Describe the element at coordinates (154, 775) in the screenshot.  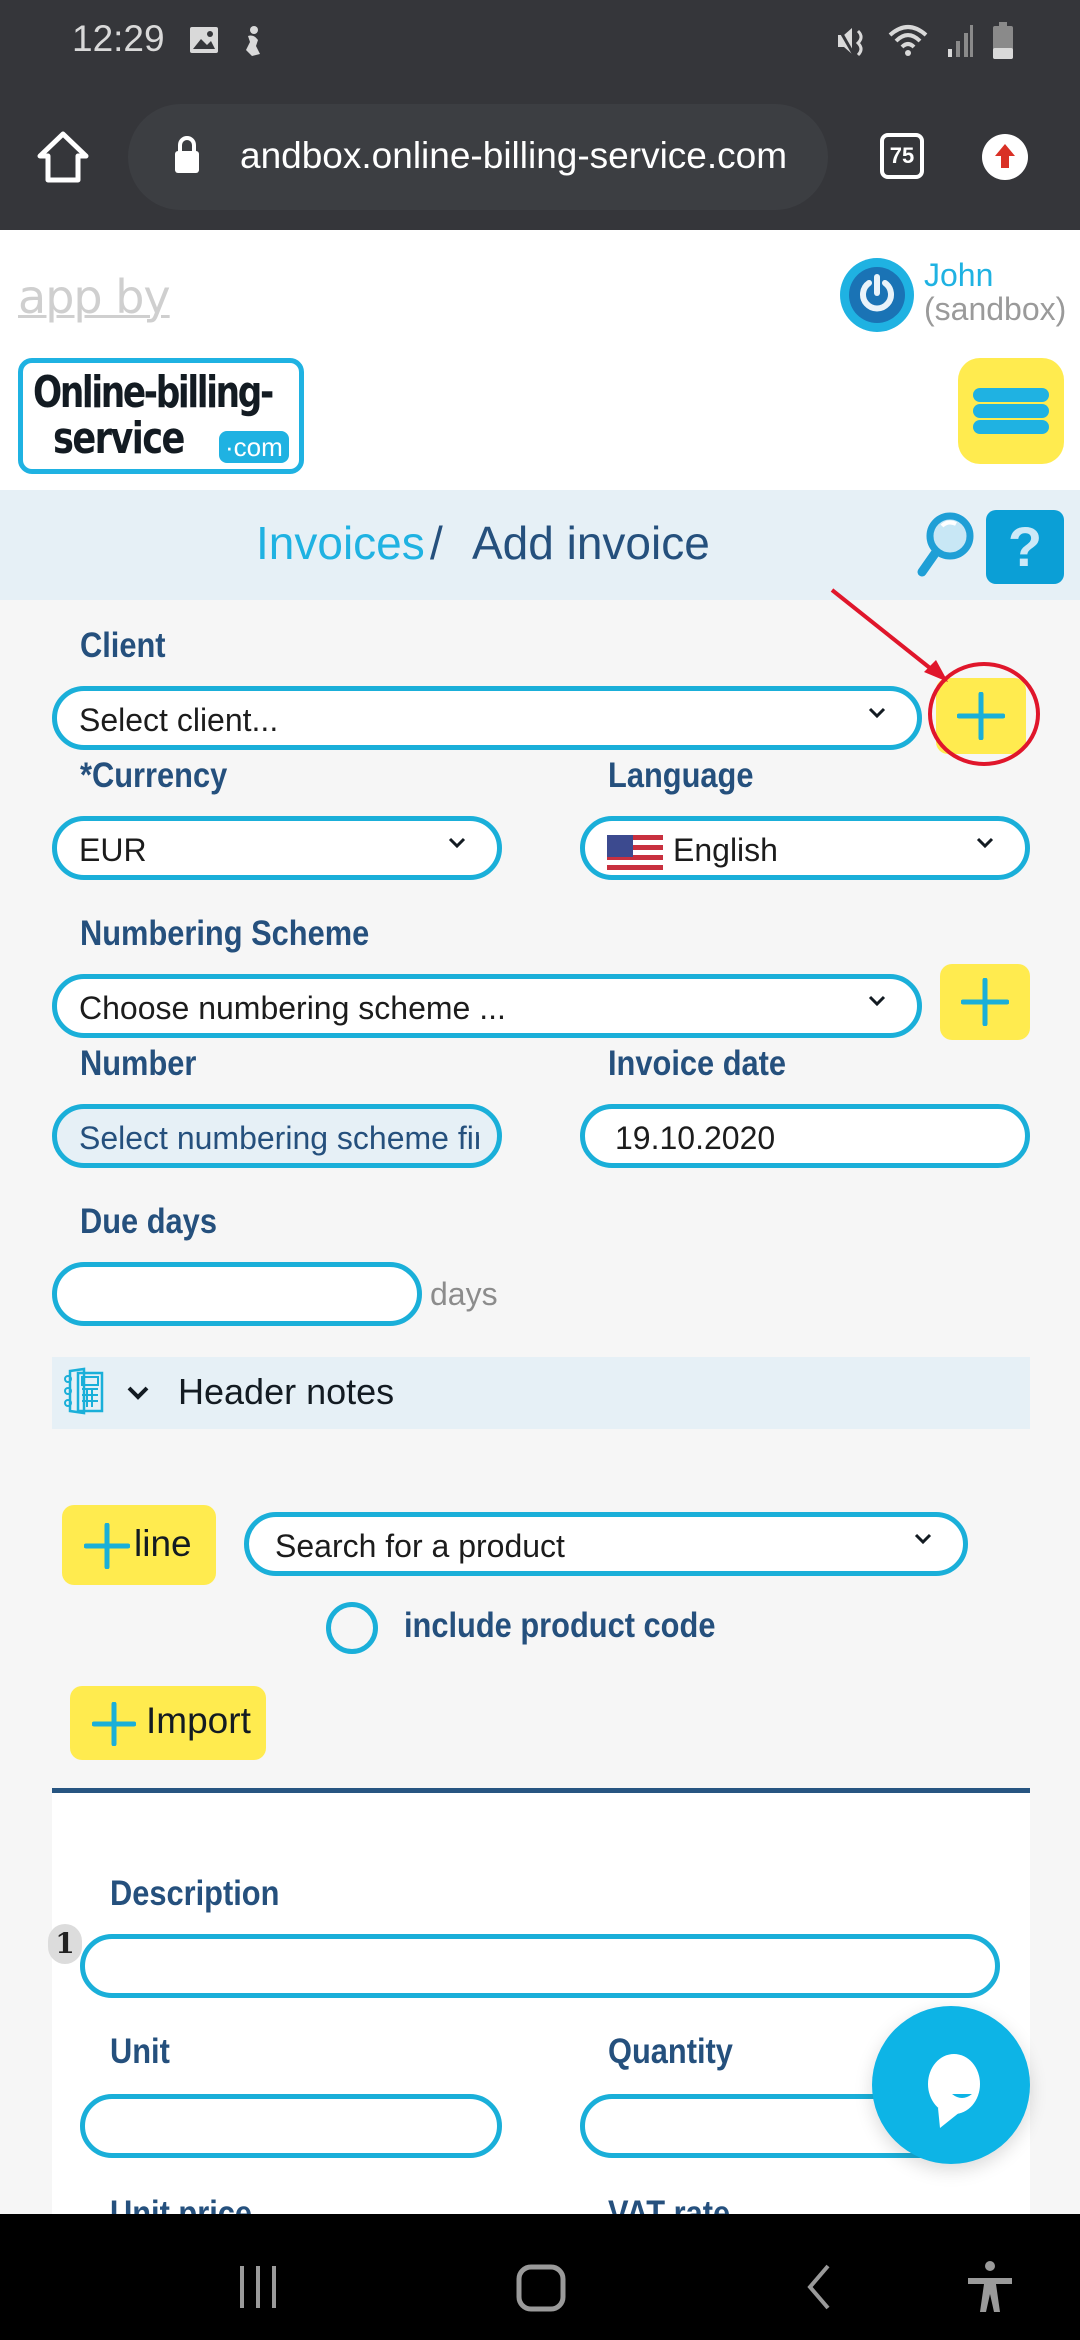
I see `currency-label: *Currency` at that location.